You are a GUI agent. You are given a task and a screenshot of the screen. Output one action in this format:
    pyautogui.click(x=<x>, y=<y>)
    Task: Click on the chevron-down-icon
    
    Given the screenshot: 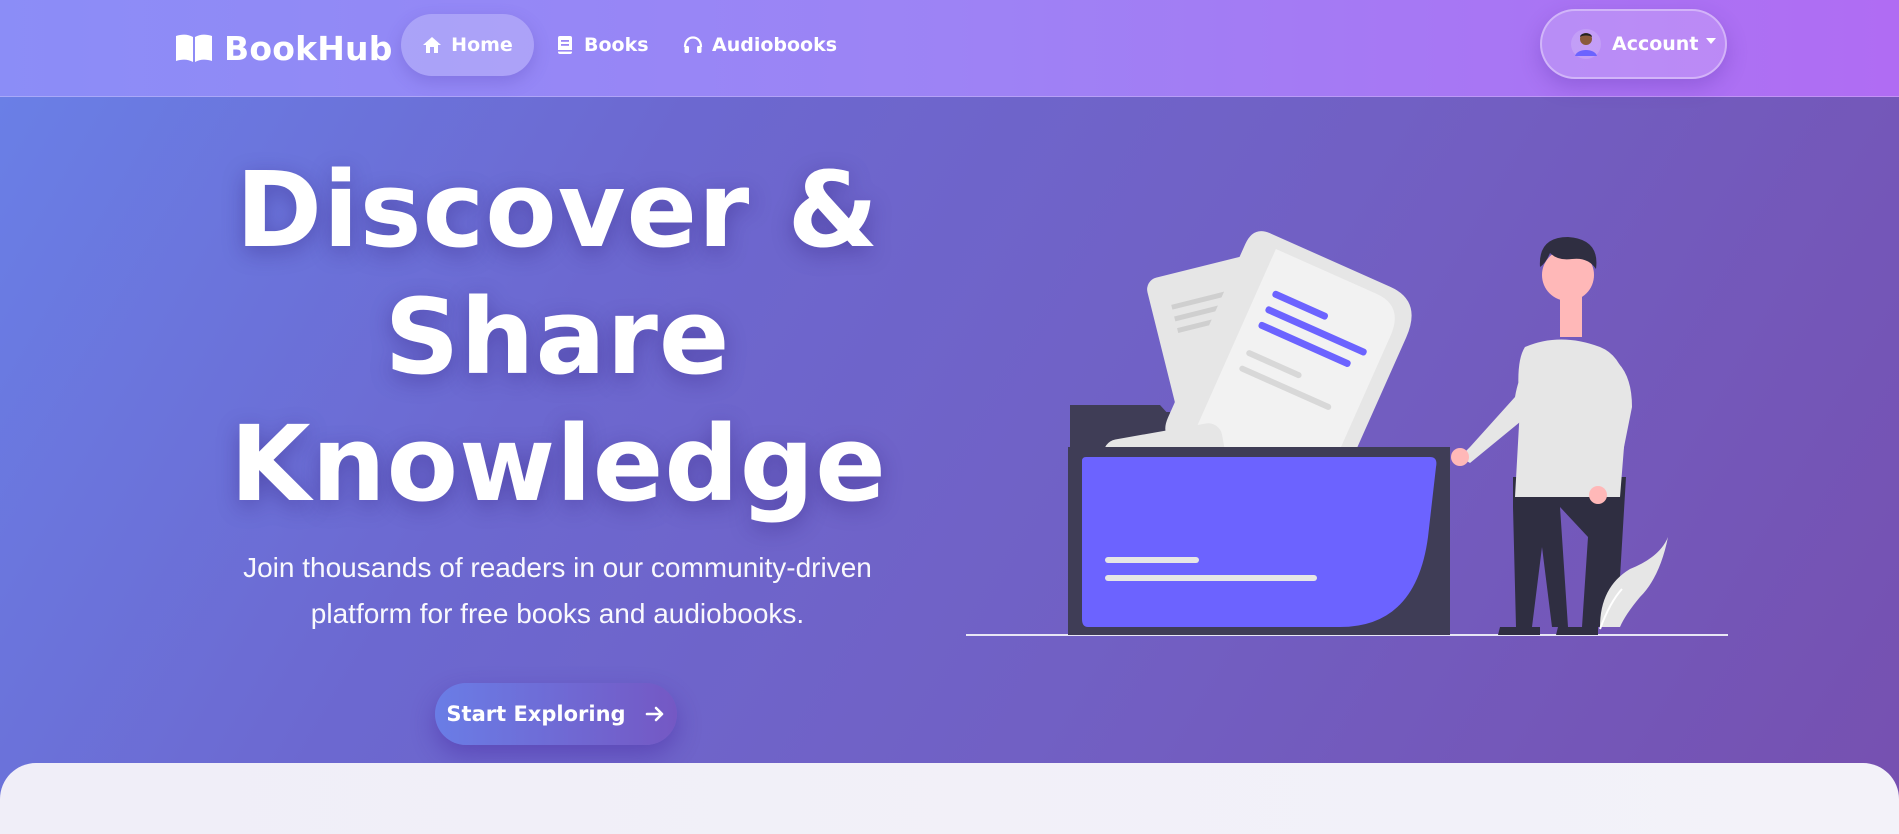 What is the action you would take?
    pyautogui.click(x=1711, y=41)
    